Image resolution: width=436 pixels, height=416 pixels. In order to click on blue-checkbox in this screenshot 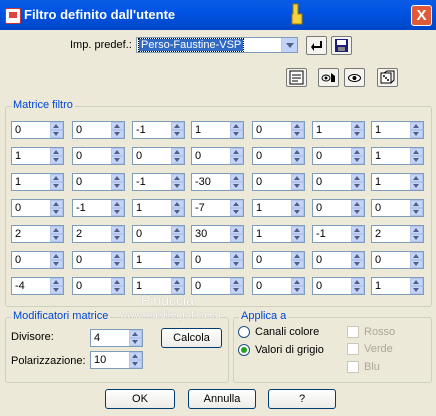, I will do `click(353, 367)`.